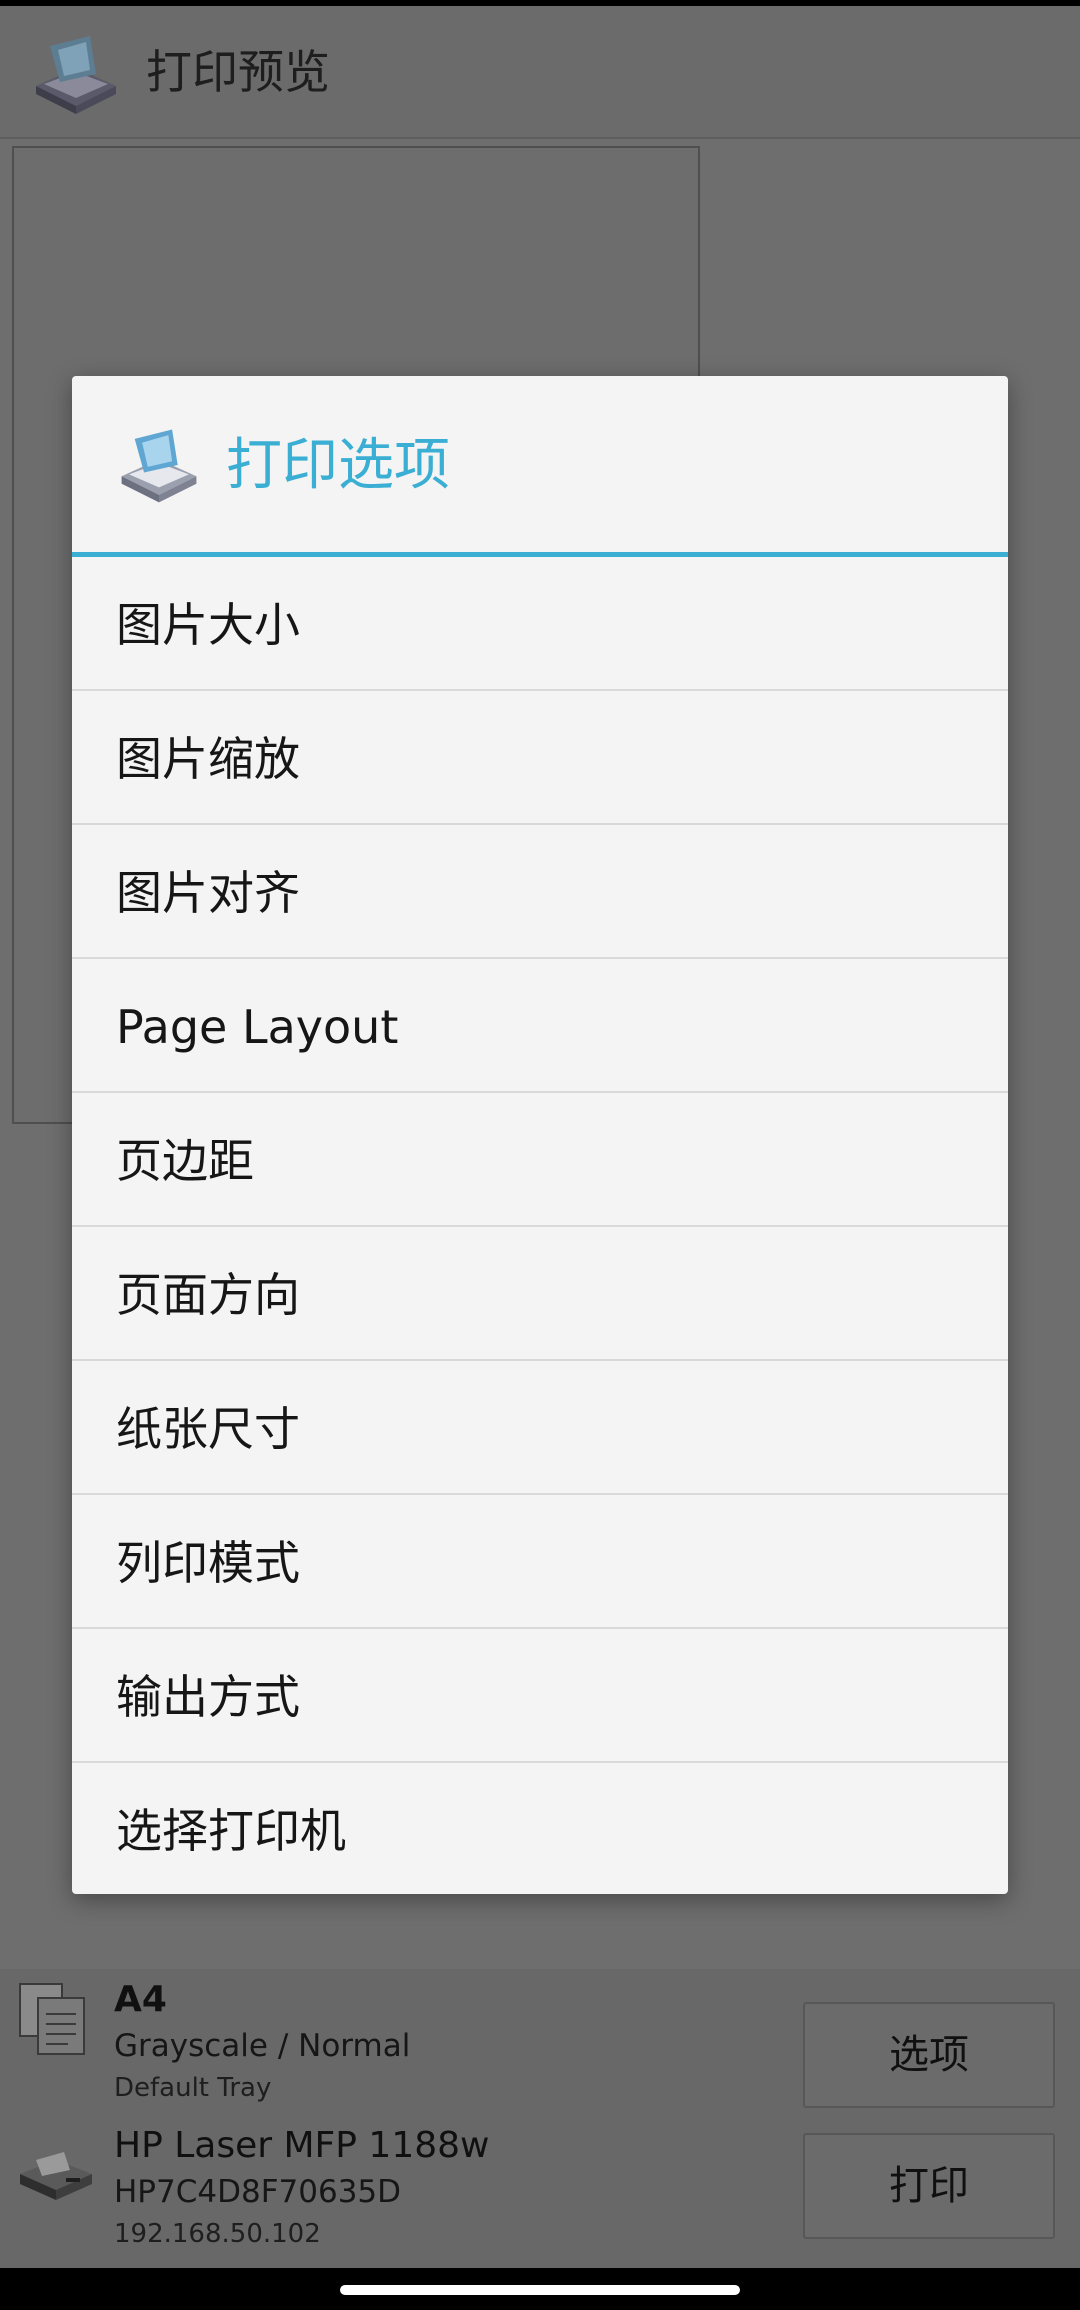 The width and height of the screenshot is (1080, 2310). I want to click on menu-item-label: 页边距, so click(185, 1161).